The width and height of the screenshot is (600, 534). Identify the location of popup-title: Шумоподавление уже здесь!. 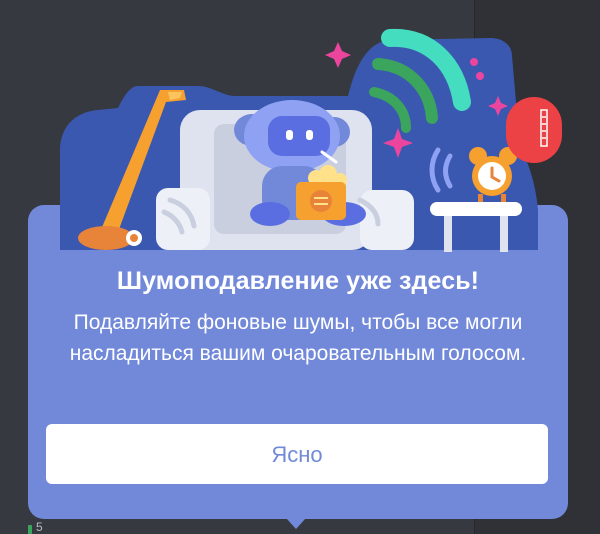
(298, 281).